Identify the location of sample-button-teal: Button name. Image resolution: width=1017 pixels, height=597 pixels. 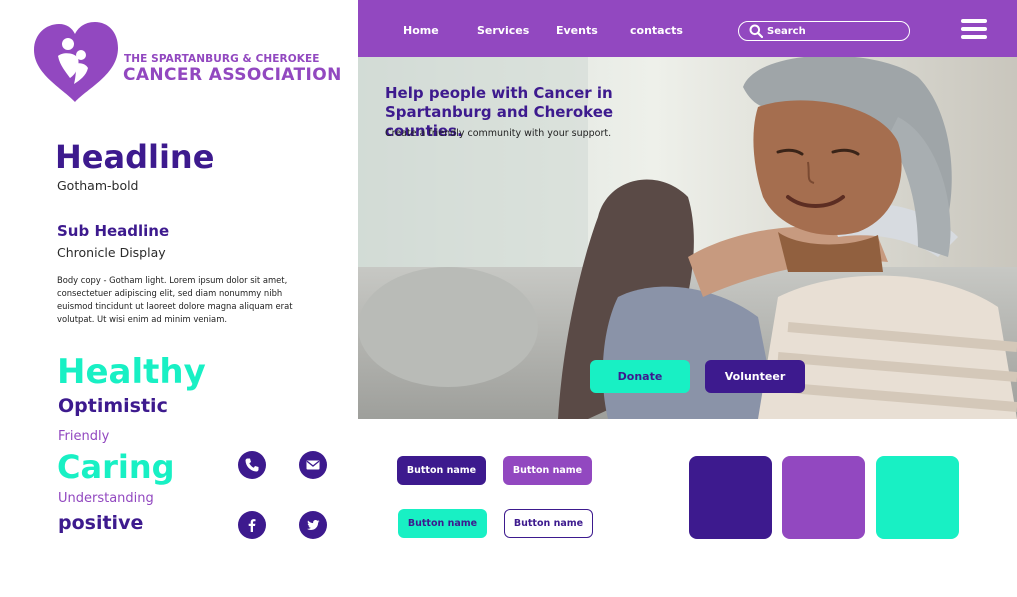
(442, 523).